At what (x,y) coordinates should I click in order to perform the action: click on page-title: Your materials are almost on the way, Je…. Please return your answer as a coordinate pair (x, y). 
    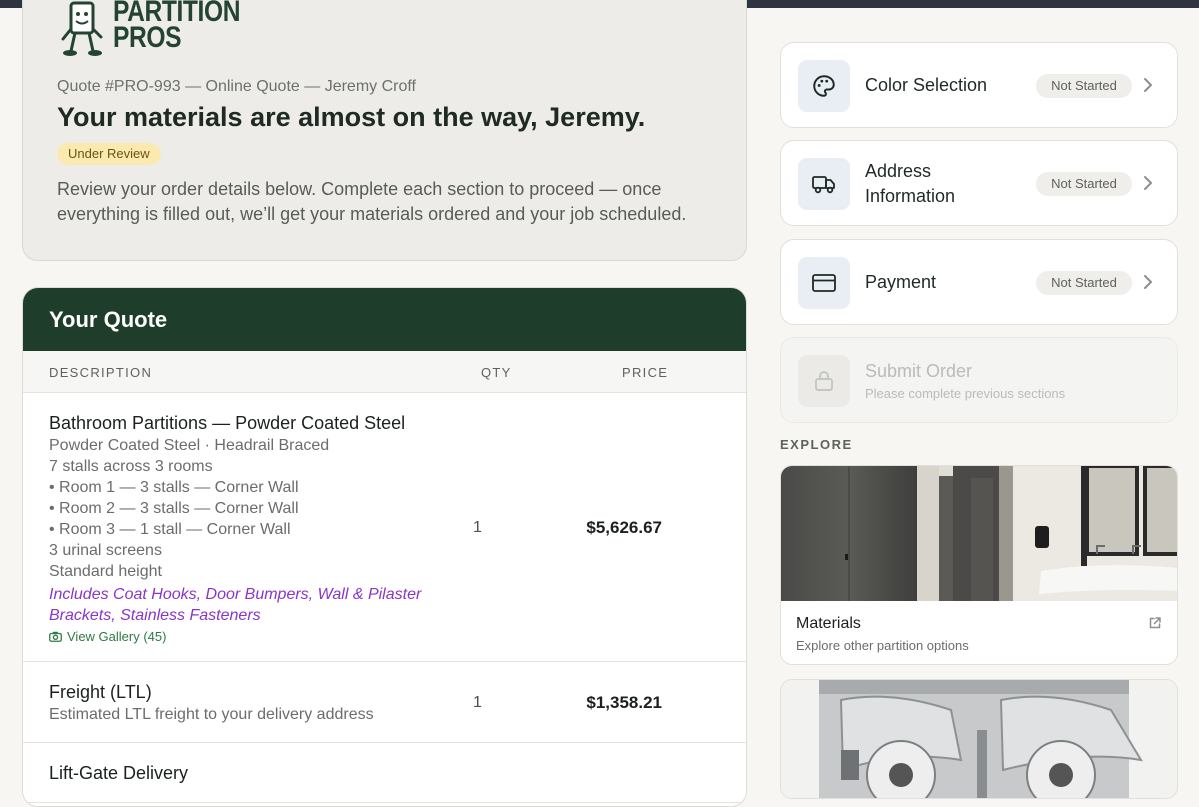
    Looking at the image, I should click on (351, 117).